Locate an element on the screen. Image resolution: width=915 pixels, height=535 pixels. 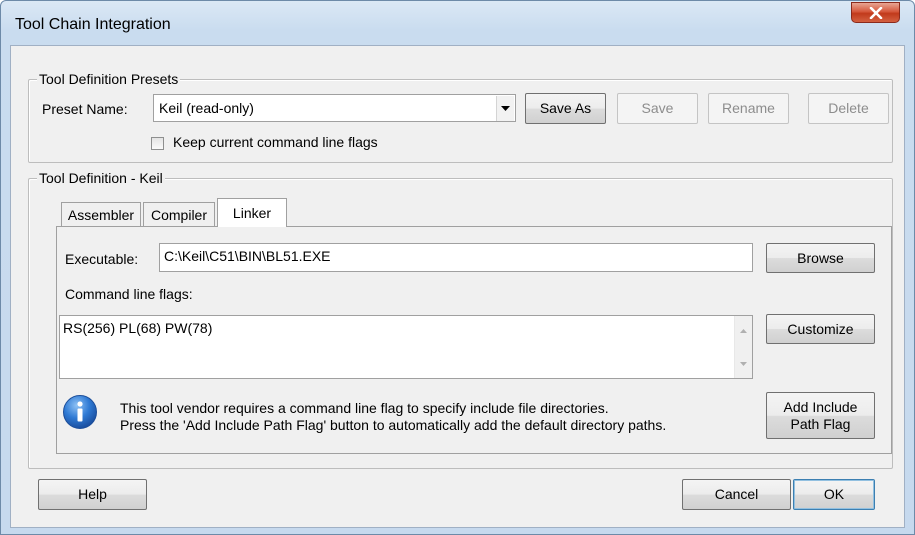
keep-flags-checkbox is located at coordinates (157, 143).